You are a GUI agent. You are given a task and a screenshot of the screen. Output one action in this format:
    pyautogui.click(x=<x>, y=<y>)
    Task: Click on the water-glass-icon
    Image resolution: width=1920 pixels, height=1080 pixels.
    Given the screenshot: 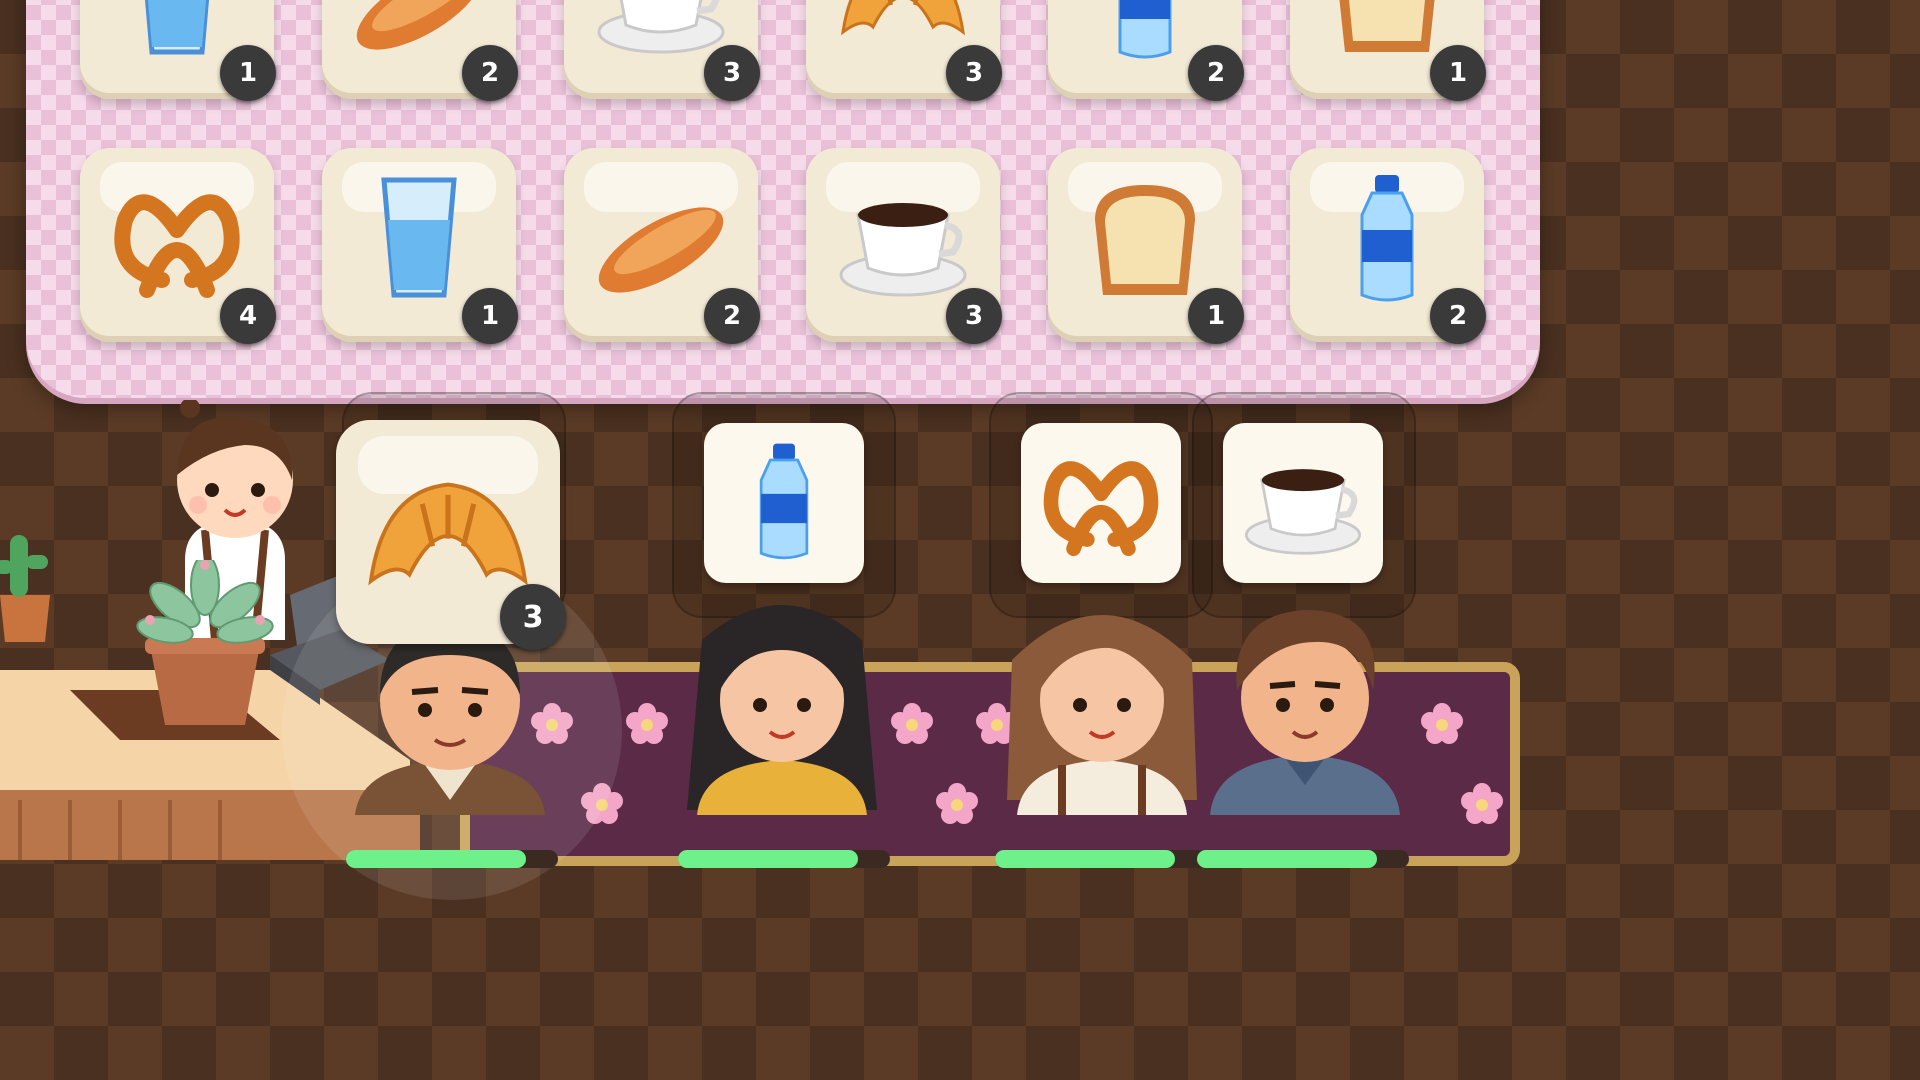 What is the action you would take?
    pyautogui.click(x=419, y=237)
    